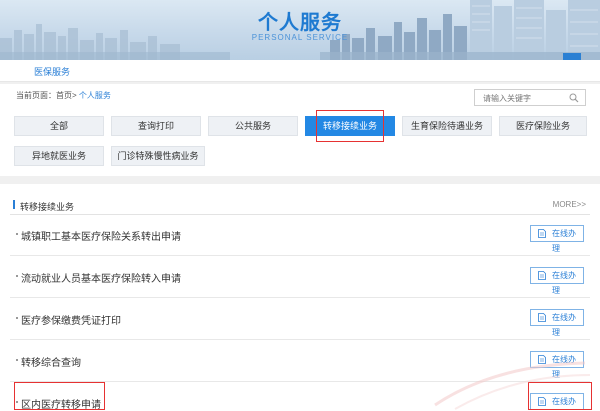  What do you see at coordinates (300, 22) in the screenshot?
I see `banner-title: 个人服务` at bounding box center [300, 22].